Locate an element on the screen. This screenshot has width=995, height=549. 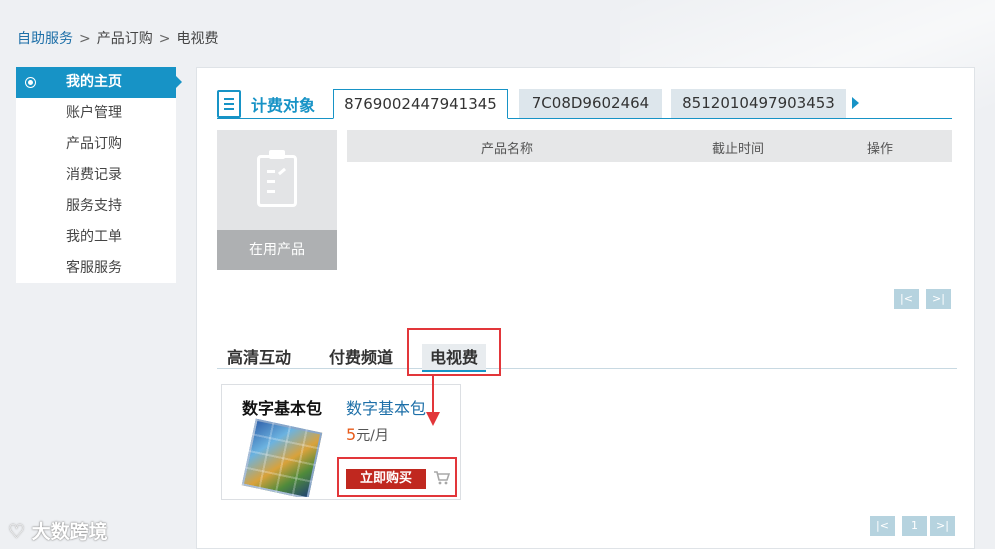
breadcrumb-current: 电视费 is located at coordinates (197, 39).